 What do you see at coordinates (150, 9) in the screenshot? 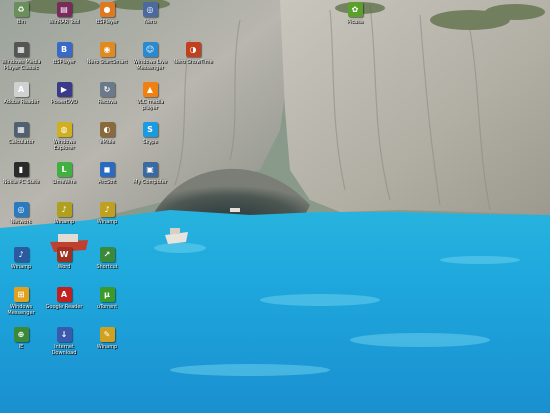
I see `nero-icon: ◎` at bounding box center [150, 9].